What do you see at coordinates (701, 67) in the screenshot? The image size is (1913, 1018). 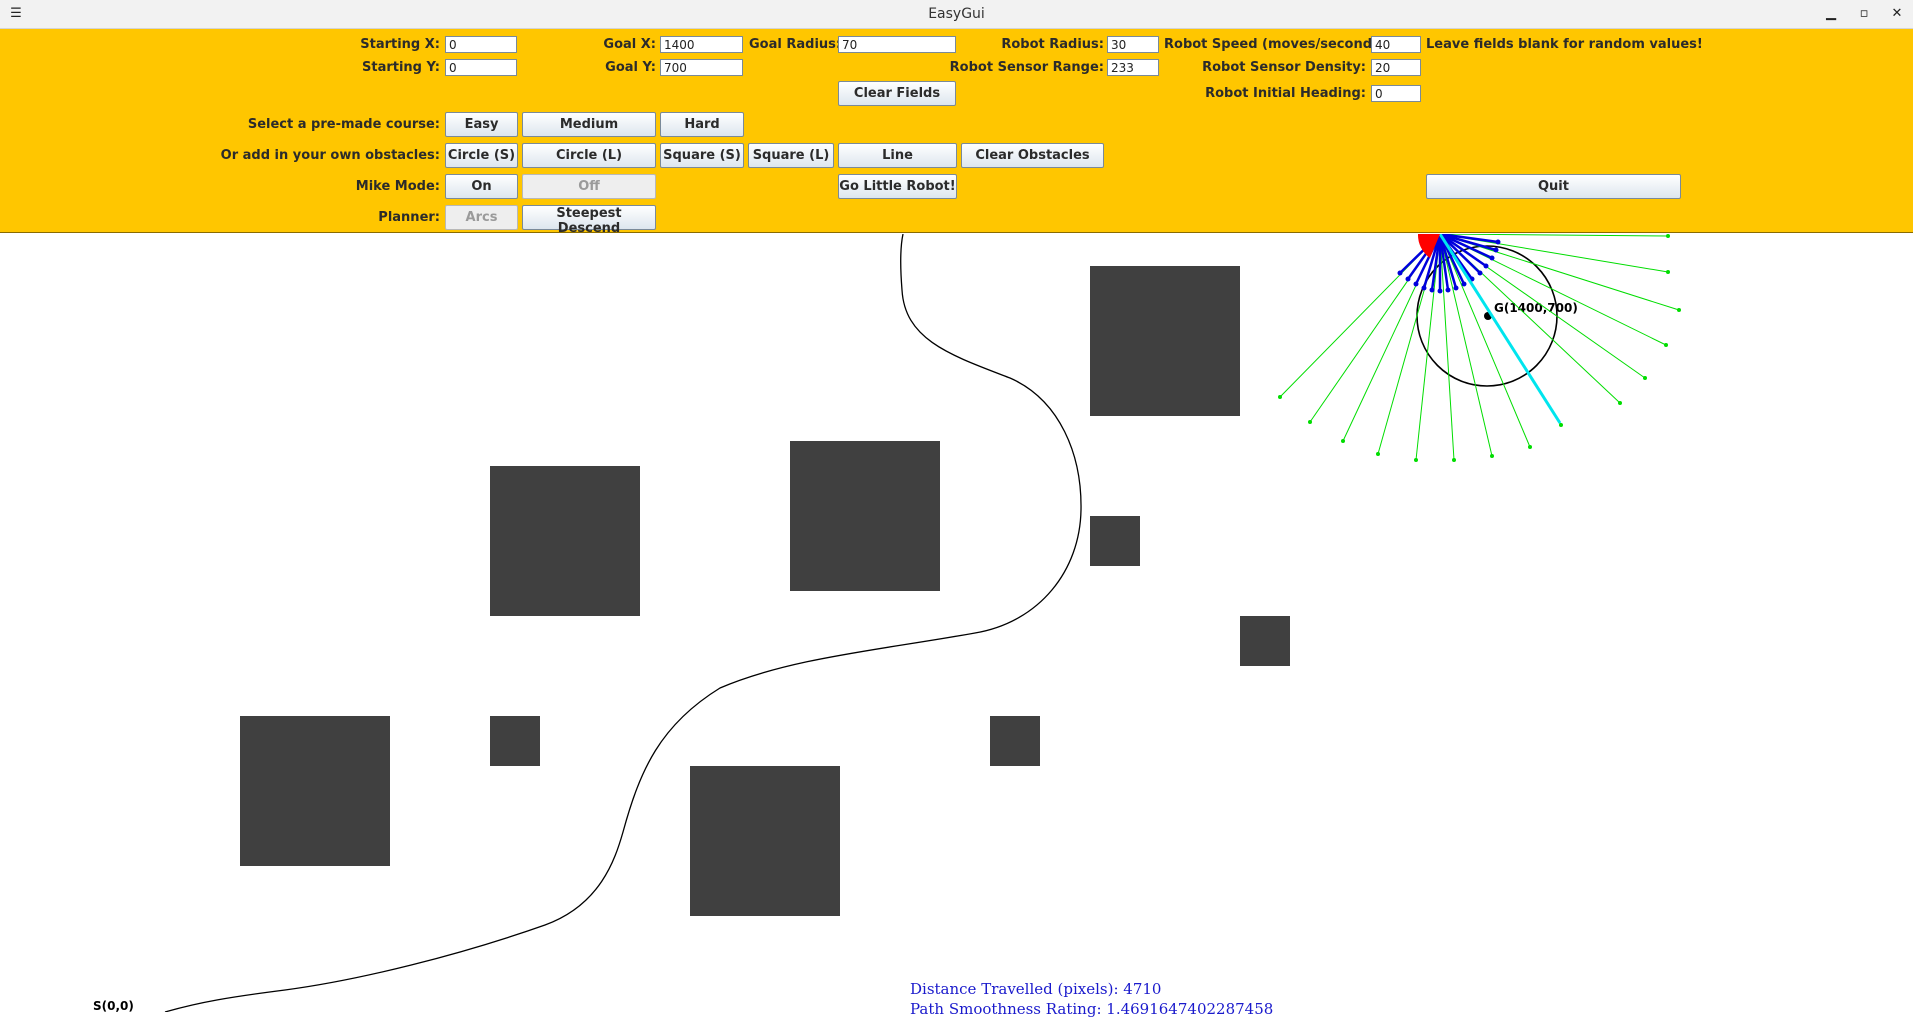 I see `goal-y-field` at bounding box center [701, 67].